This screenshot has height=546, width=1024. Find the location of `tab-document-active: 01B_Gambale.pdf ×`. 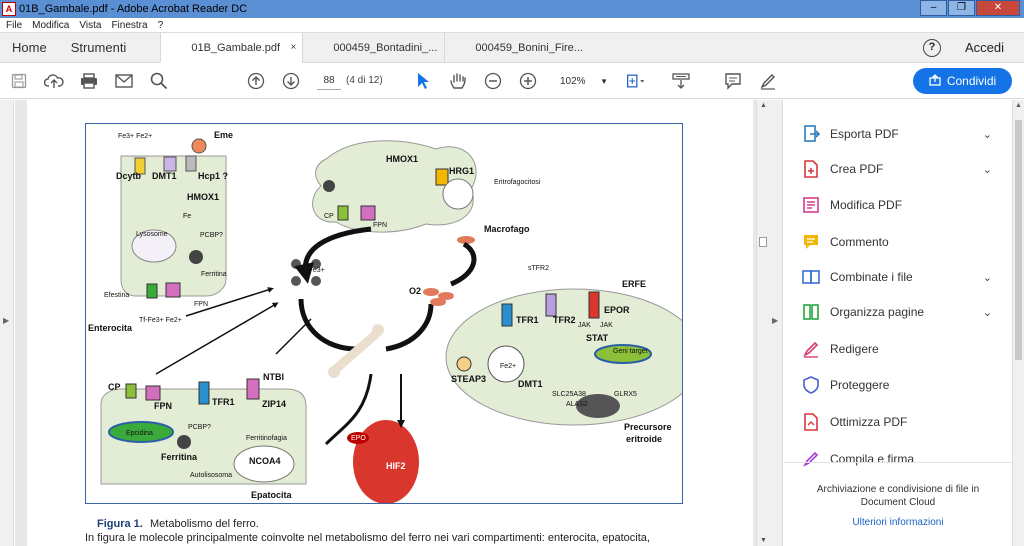

tab-document-active: 01B_Gambale.pdf × is located at coordinates (231, 48).